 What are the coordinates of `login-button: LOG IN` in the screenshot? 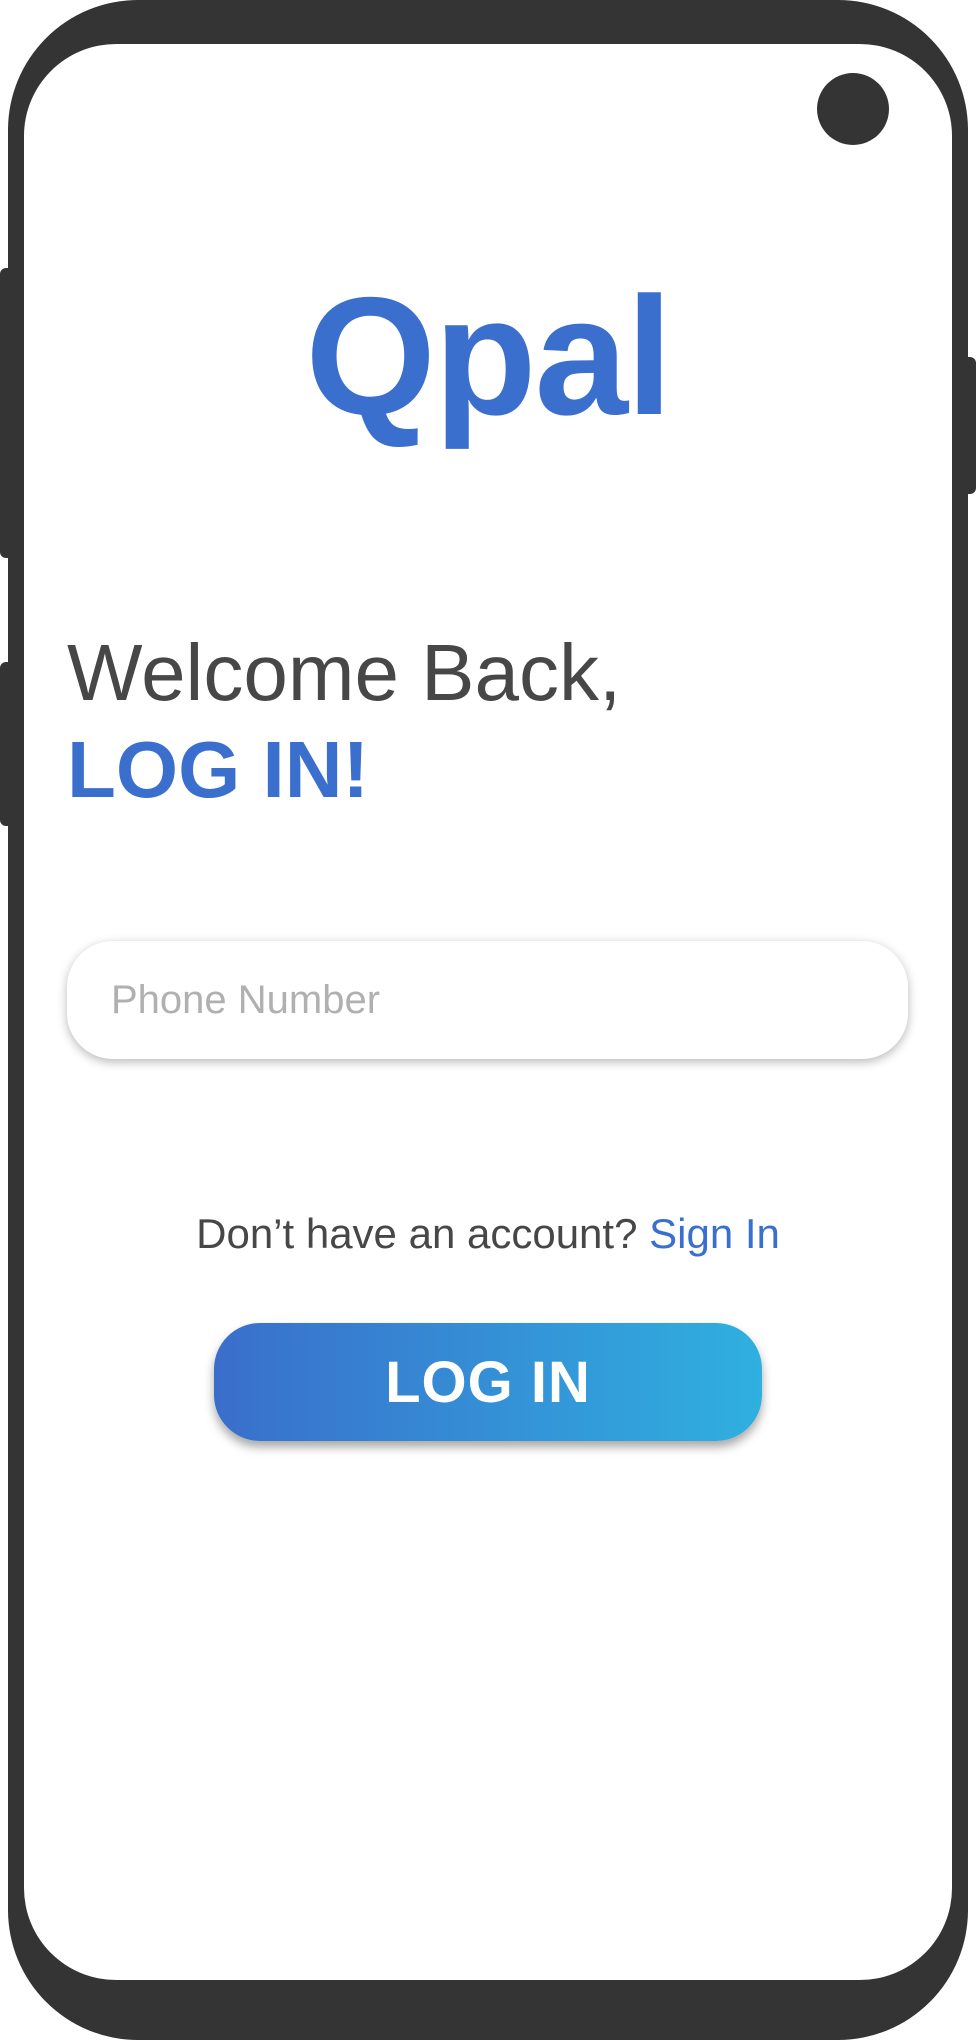 It's located at (488, 1382).